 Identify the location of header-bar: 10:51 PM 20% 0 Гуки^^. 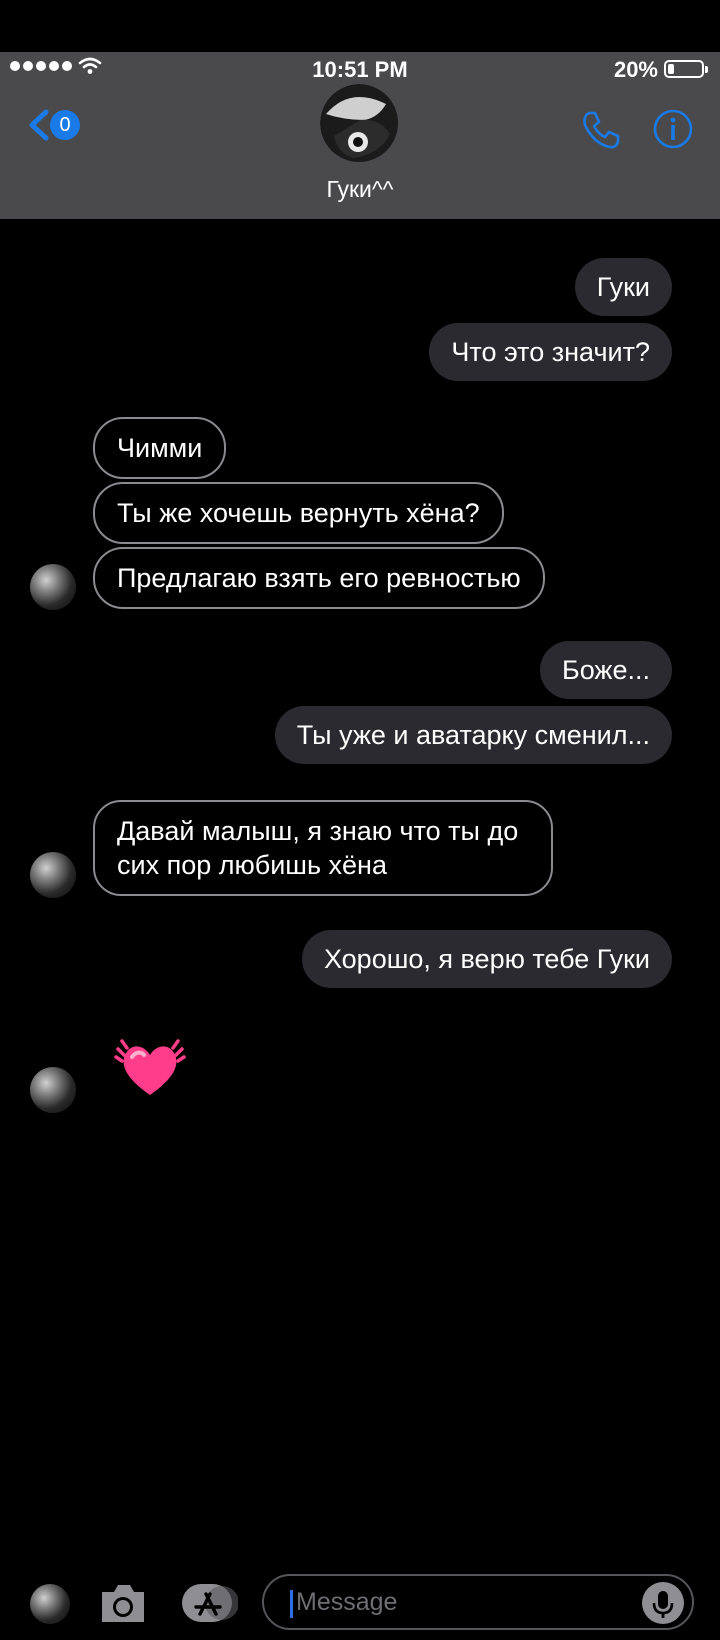
(360, 135).